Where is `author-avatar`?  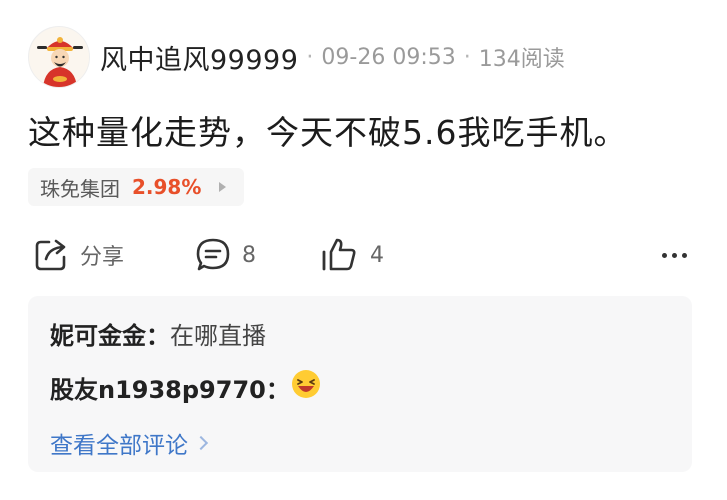 author-avatar is located at coordinates (59, 57).